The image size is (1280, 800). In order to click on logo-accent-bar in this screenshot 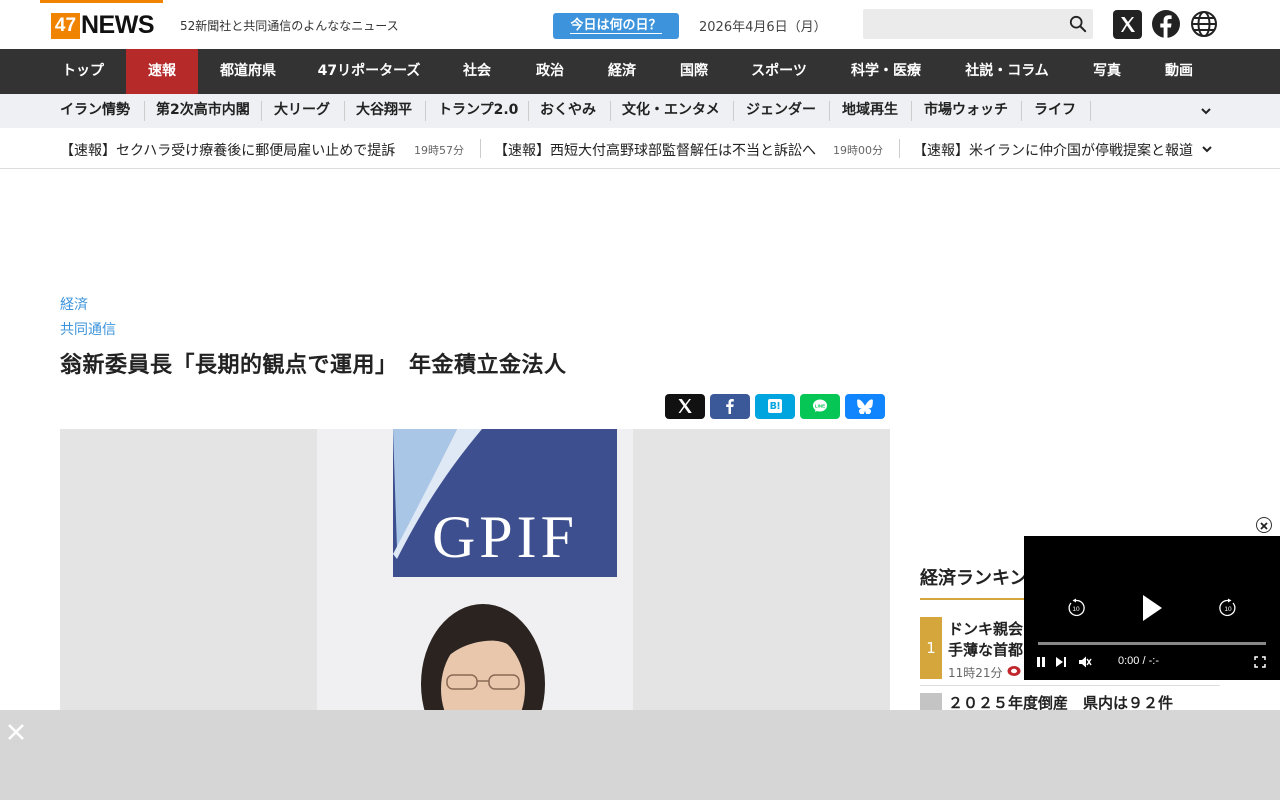, I will do `click(101, 1)`.